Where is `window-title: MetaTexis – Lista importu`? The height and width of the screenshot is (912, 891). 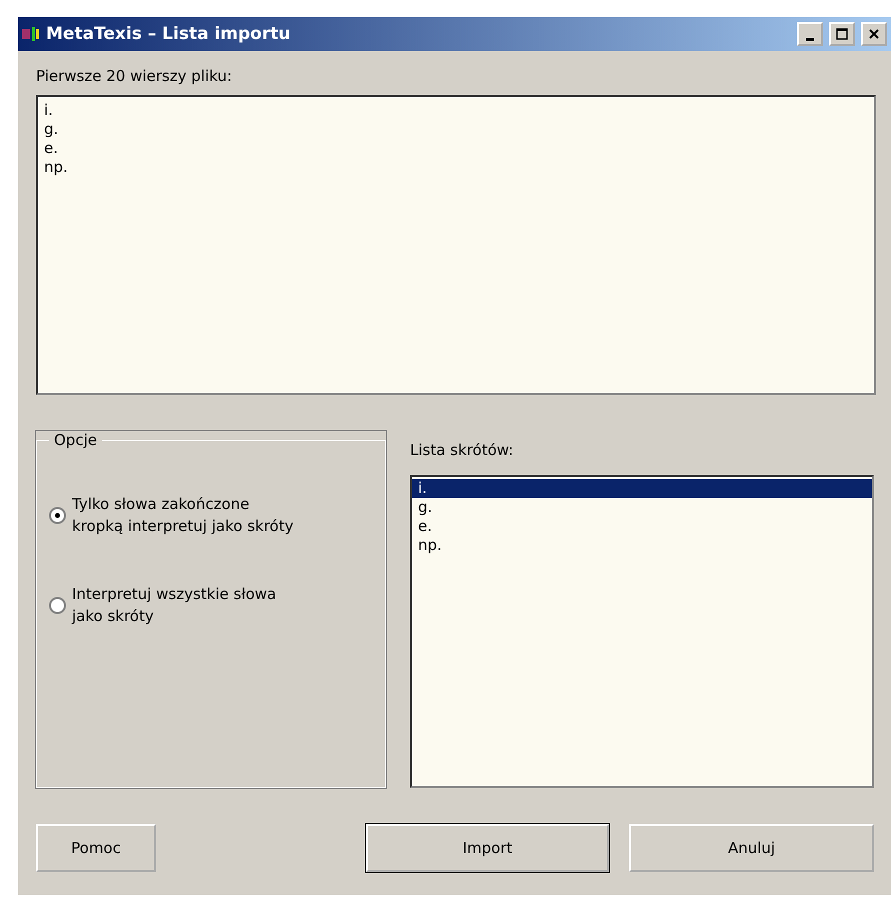 window-title: MetaTexis – Lista importu is located at coordinates (169, 34).